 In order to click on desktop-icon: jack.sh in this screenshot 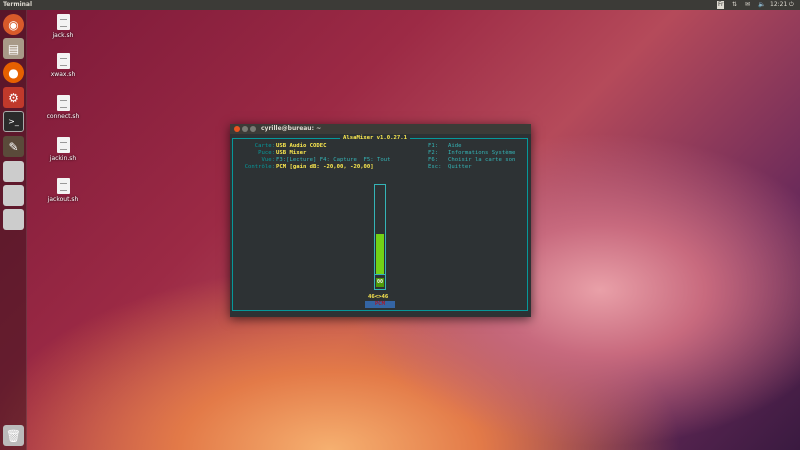, I will do `click(63, 26)`.